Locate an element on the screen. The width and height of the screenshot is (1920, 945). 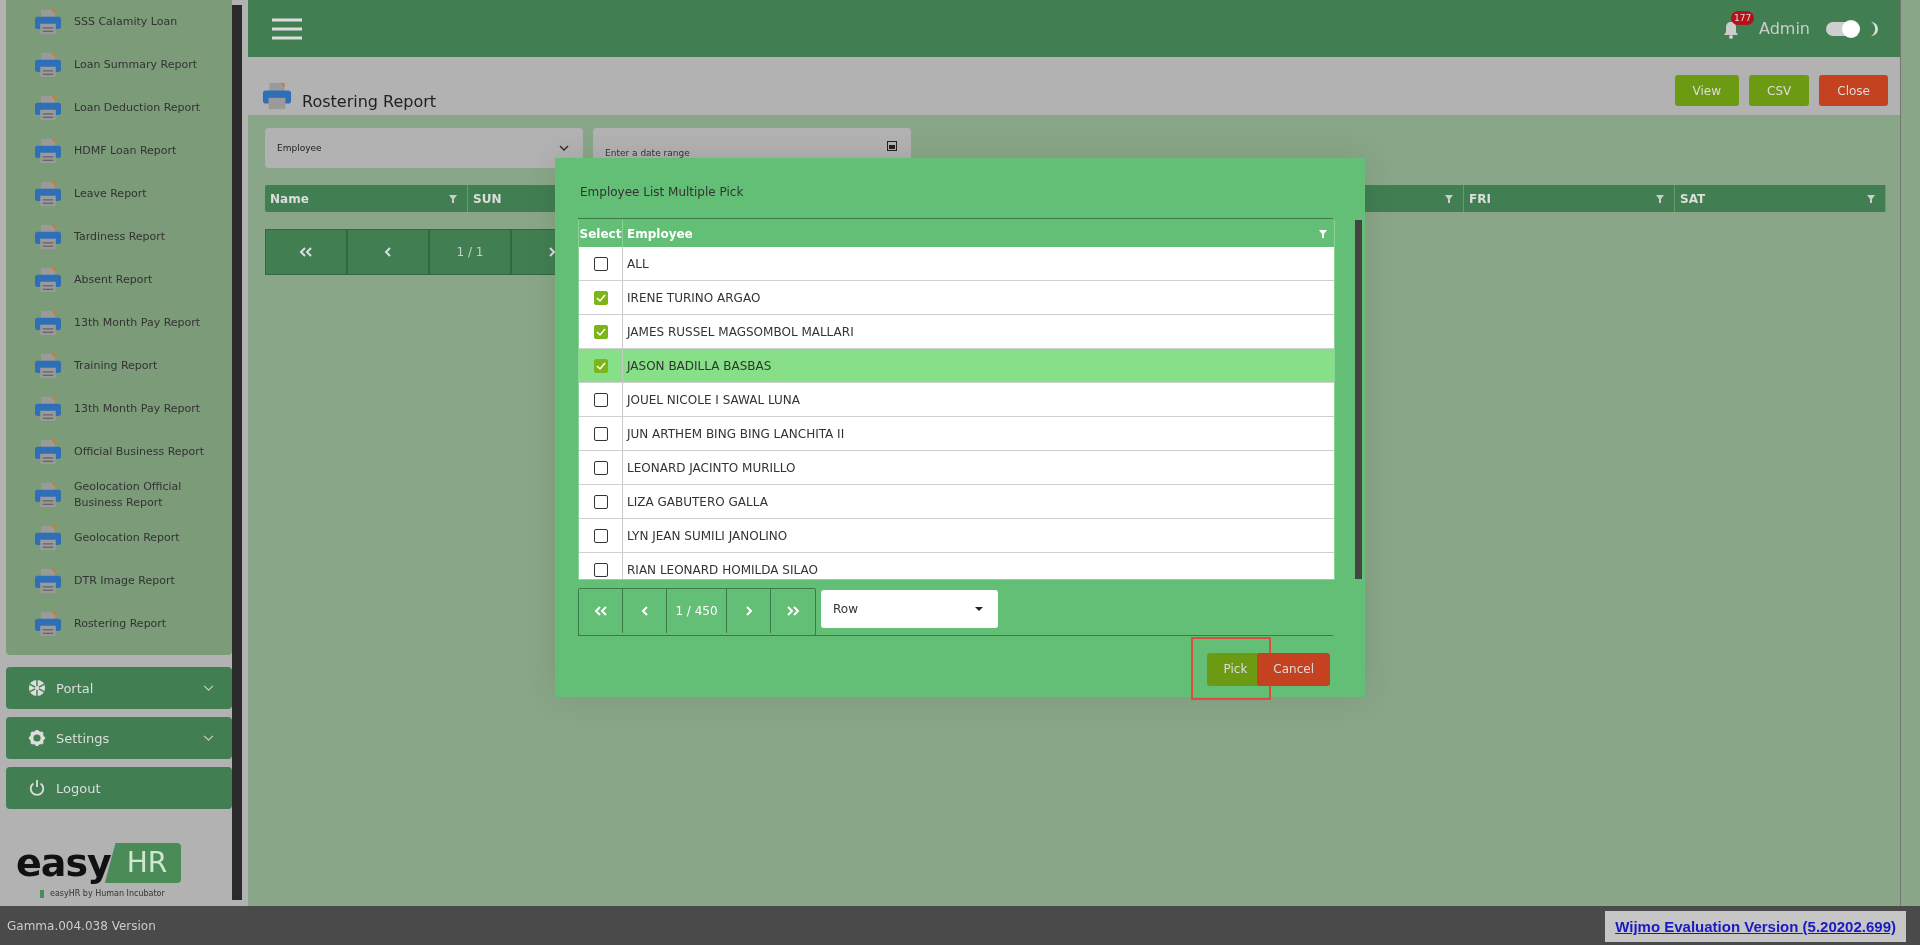
employee-row: JASON BADILLA BASBAS is located at coordinates (956, 366).